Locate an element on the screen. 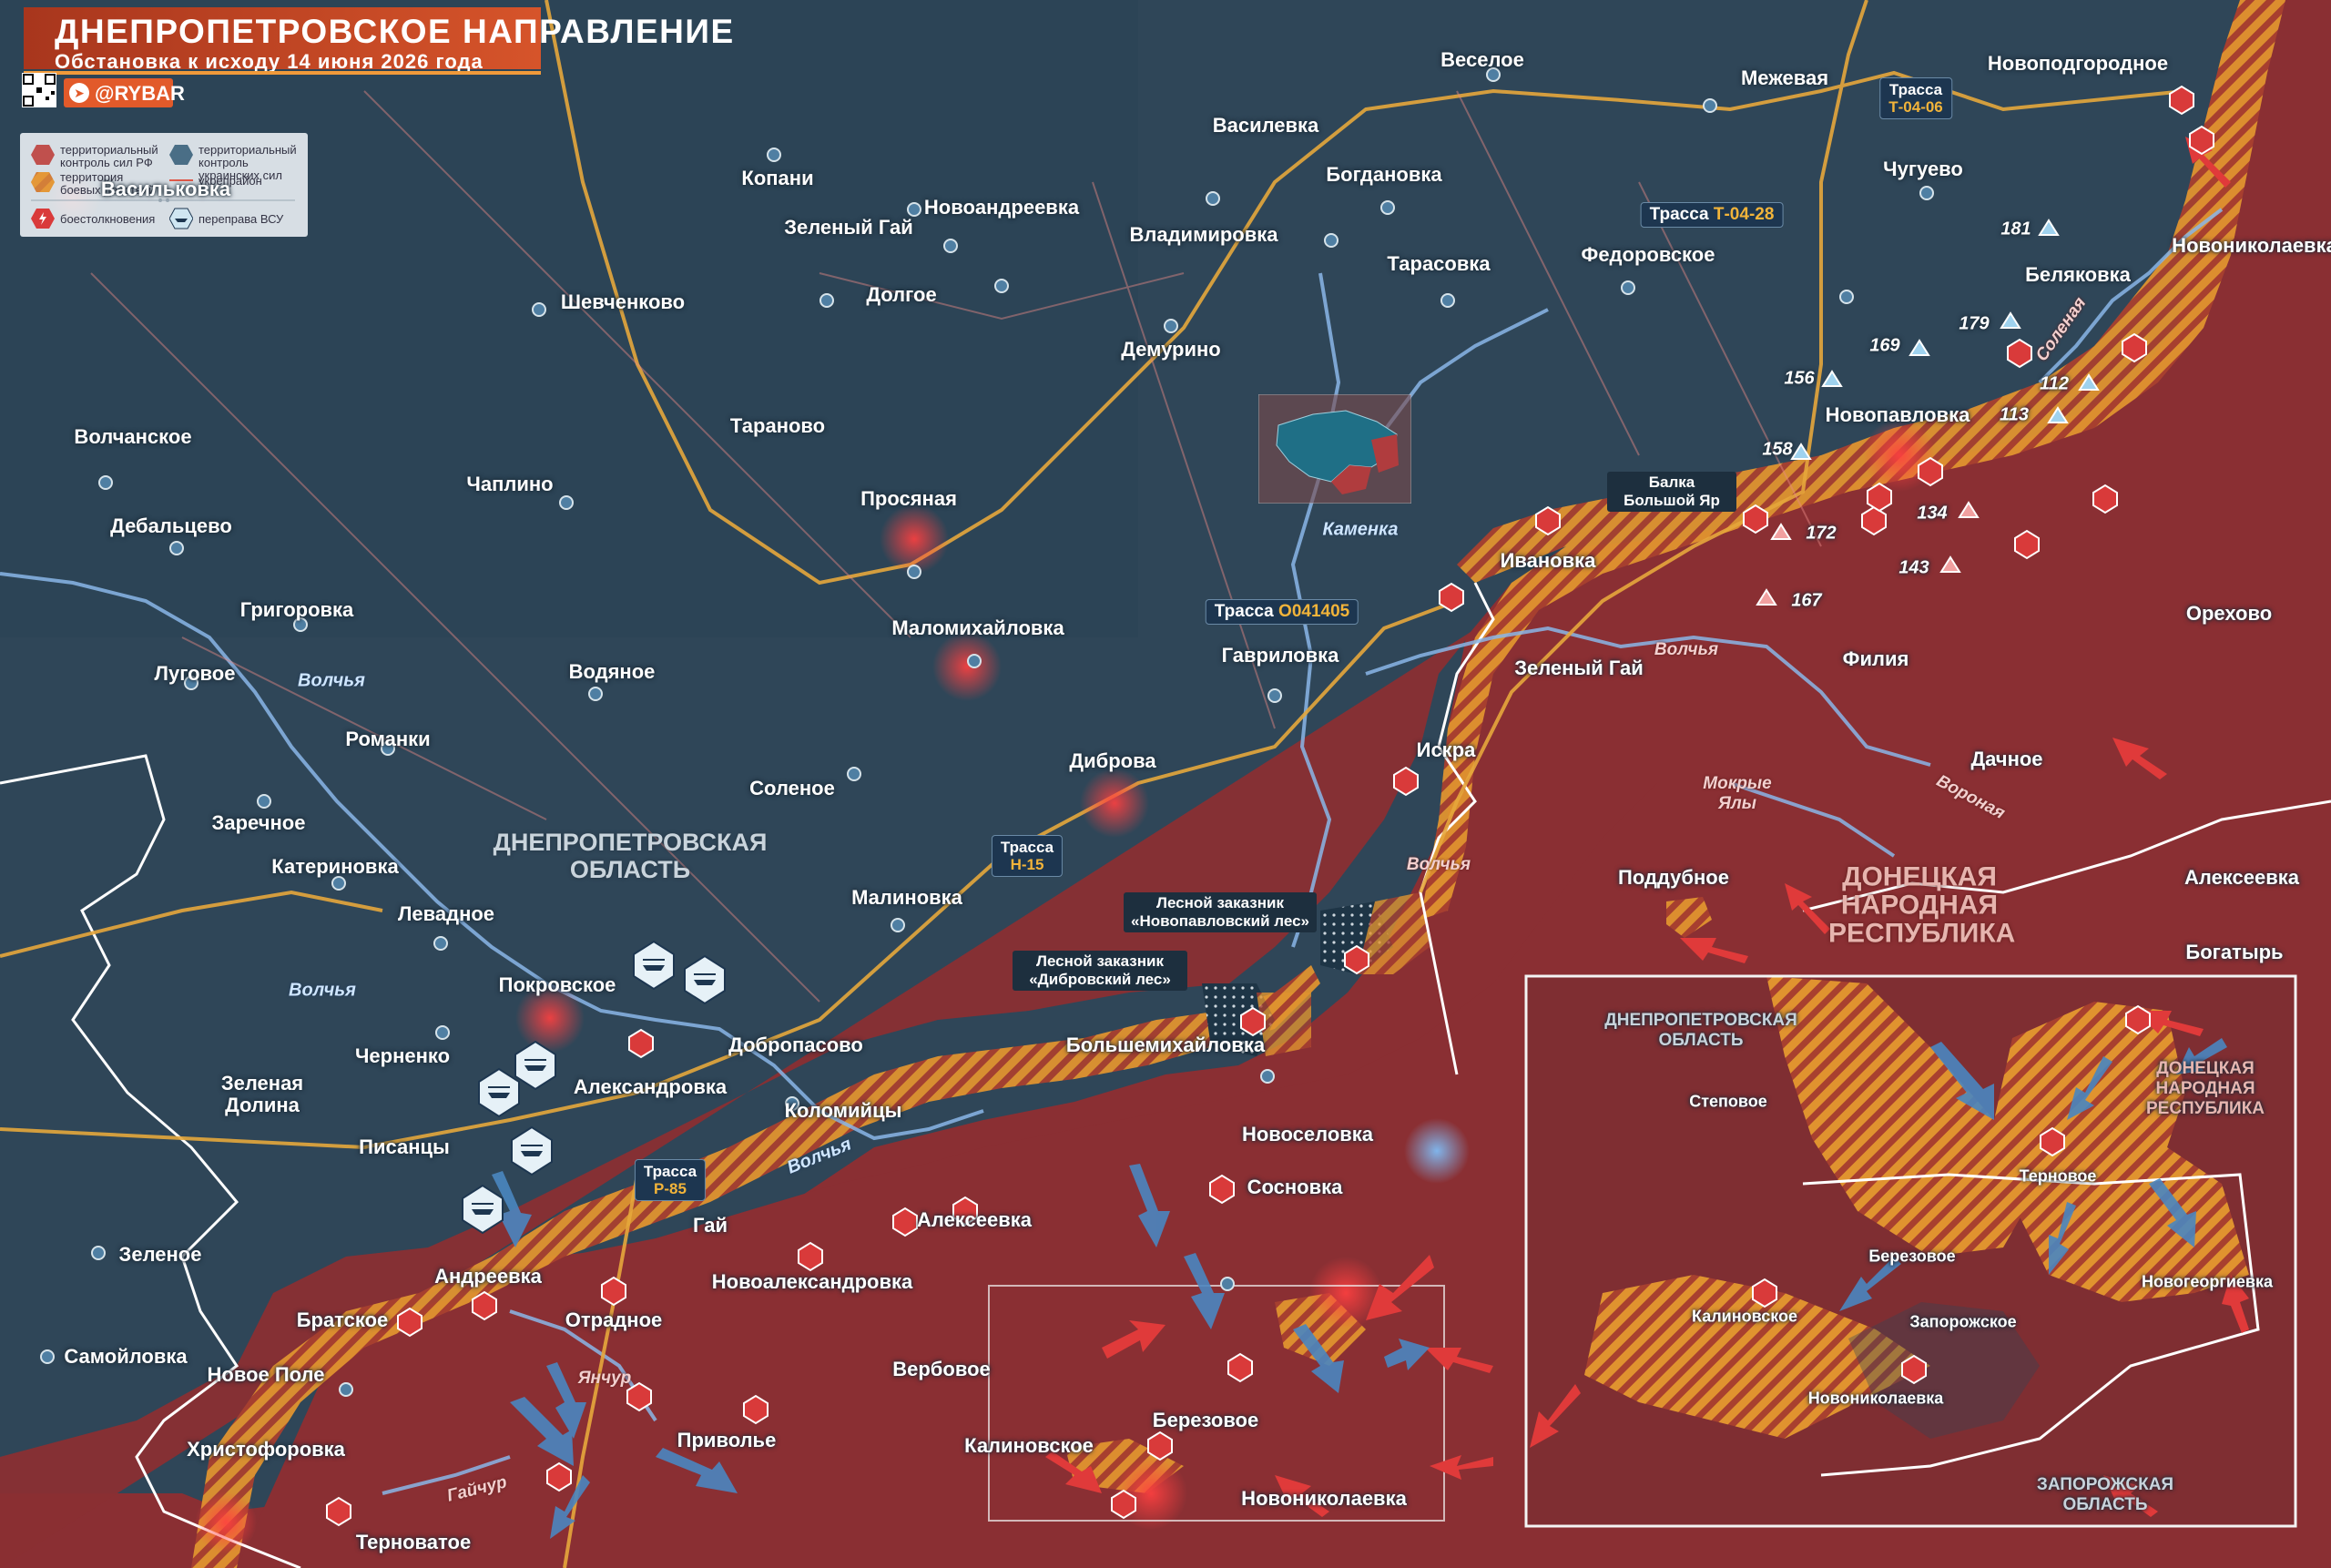 The height and width of the screenshot is (1568, 2331). place-vasilevka: Василевка is located at coordinates (1265, 125).